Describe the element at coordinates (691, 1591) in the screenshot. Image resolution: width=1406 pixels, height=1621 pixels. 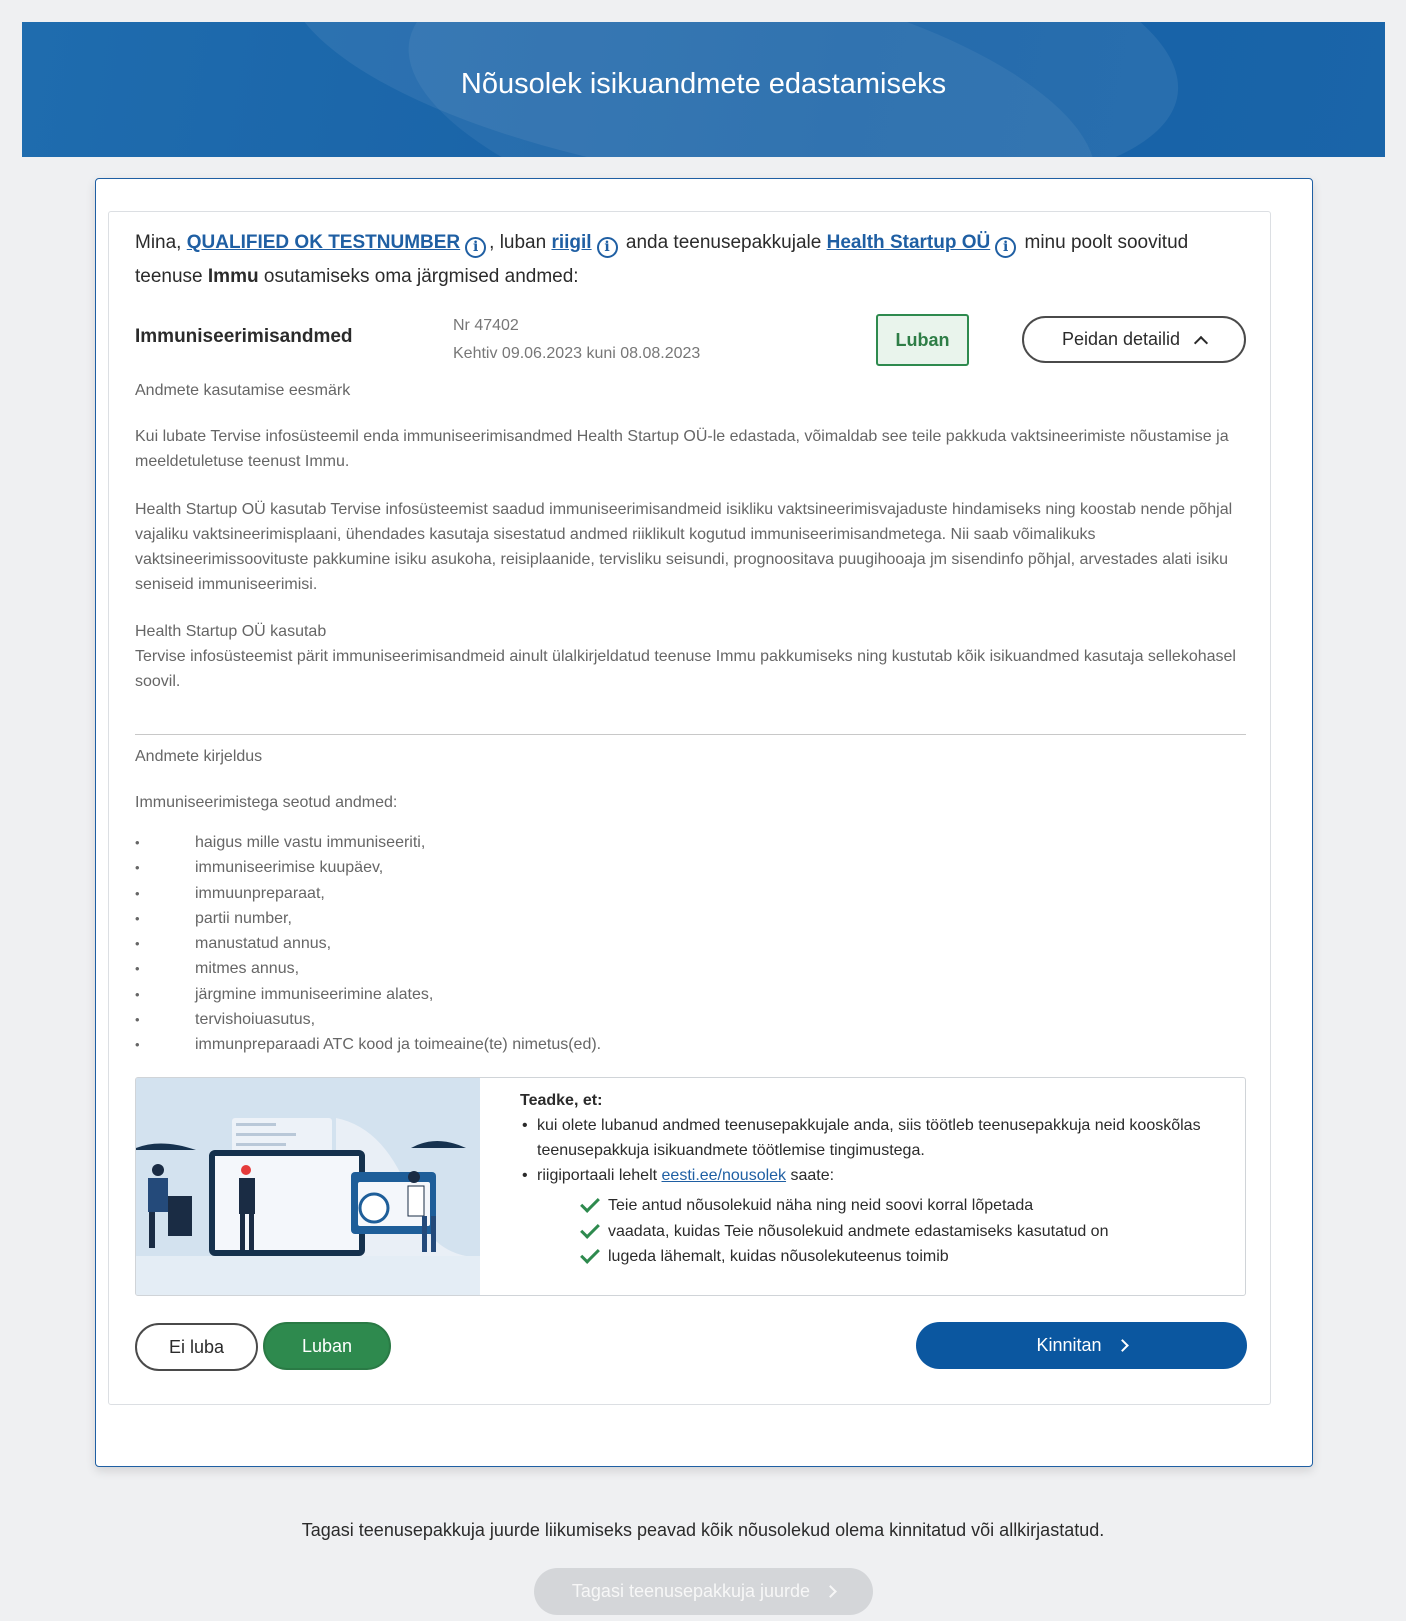
I see `back-label: Tagasi teenusepakkuja juurde` at that location.